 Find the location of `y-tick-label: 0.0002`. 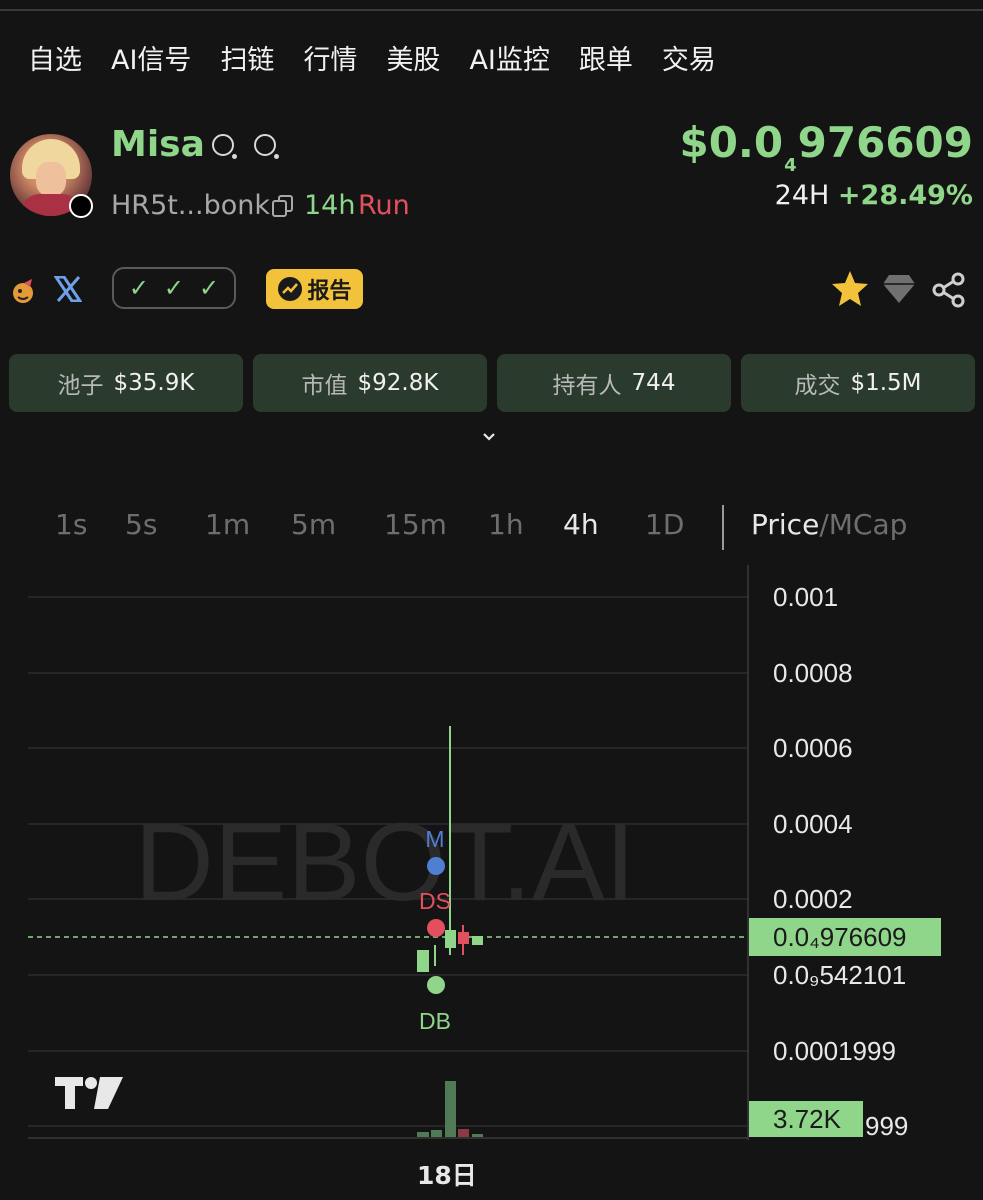

y-tick-label: 0.0002 is located at coordinates (813, 899).